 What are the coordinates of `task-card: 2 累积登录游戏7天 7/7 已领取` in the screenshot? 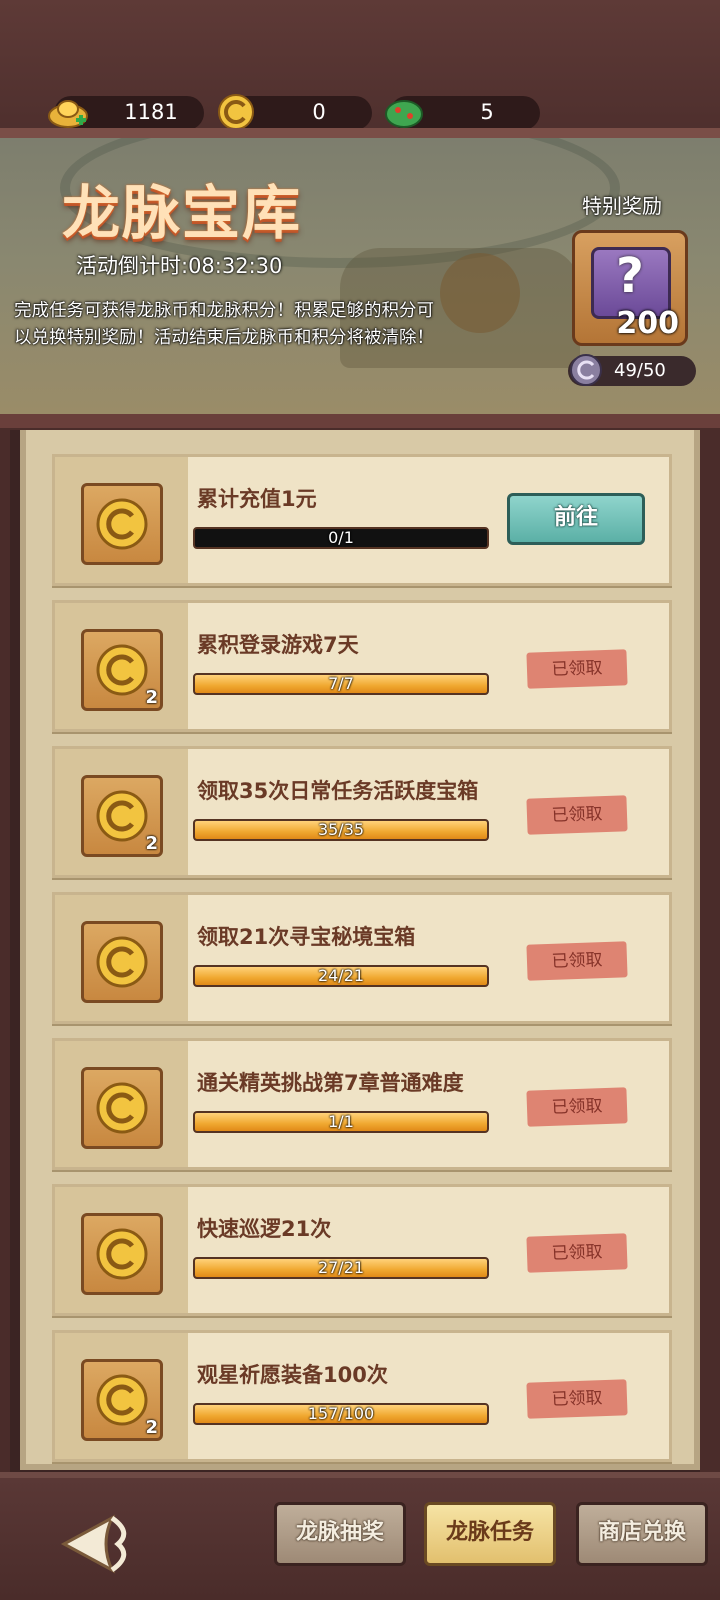 It's located at (362, 666).